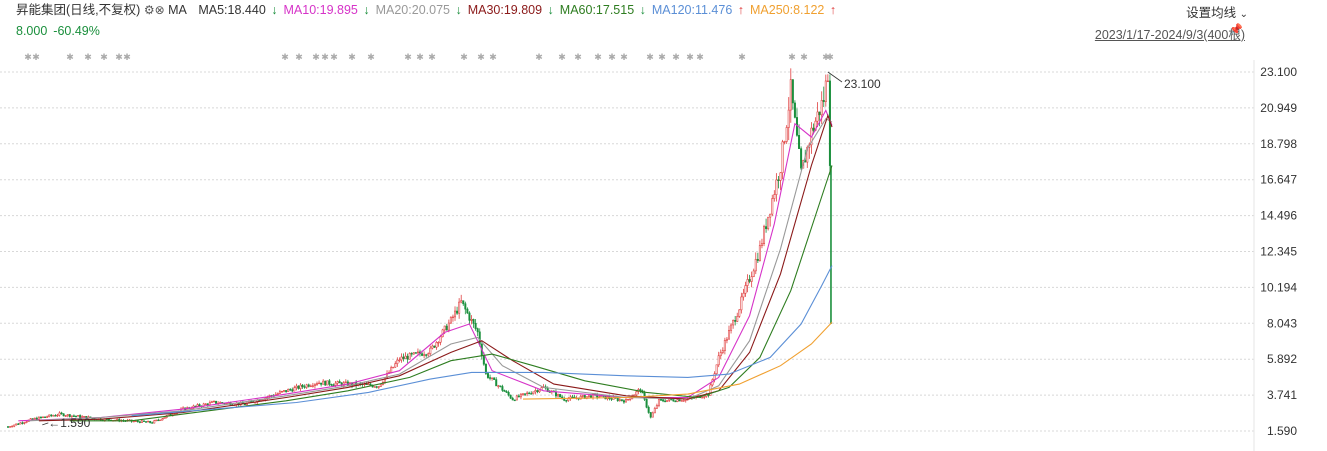 The height and width of the screenshot is (451, 1327). What do you see at coordinates (149, 10) in the screenshot?
I see `gear-icon: ⚙` at bounding box center [149, 10].